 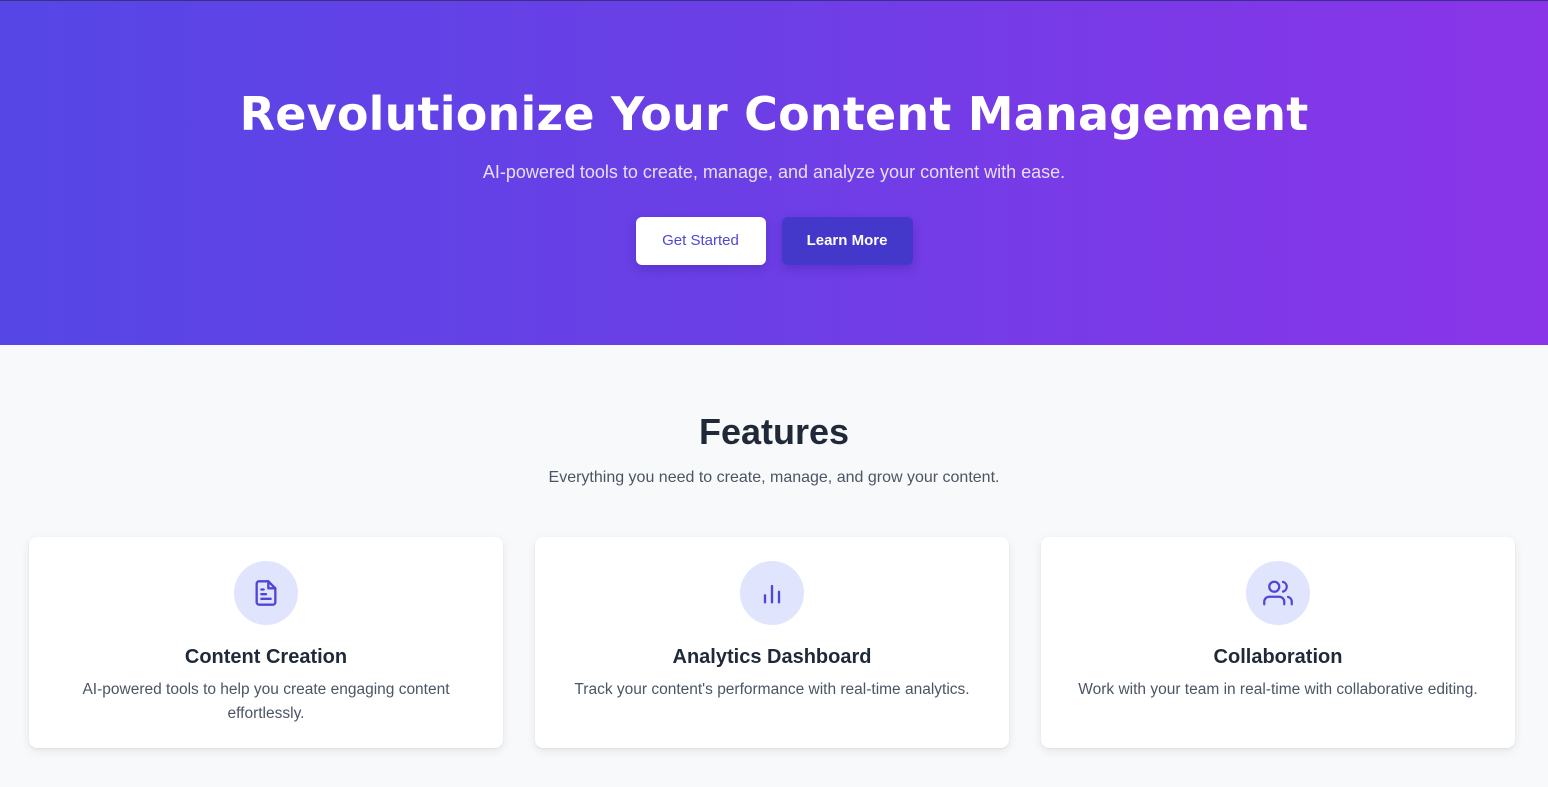 What do you see at coordinates (266, 593) in the screenshot?
I see `document-icon` at bounding box center [266, 593].